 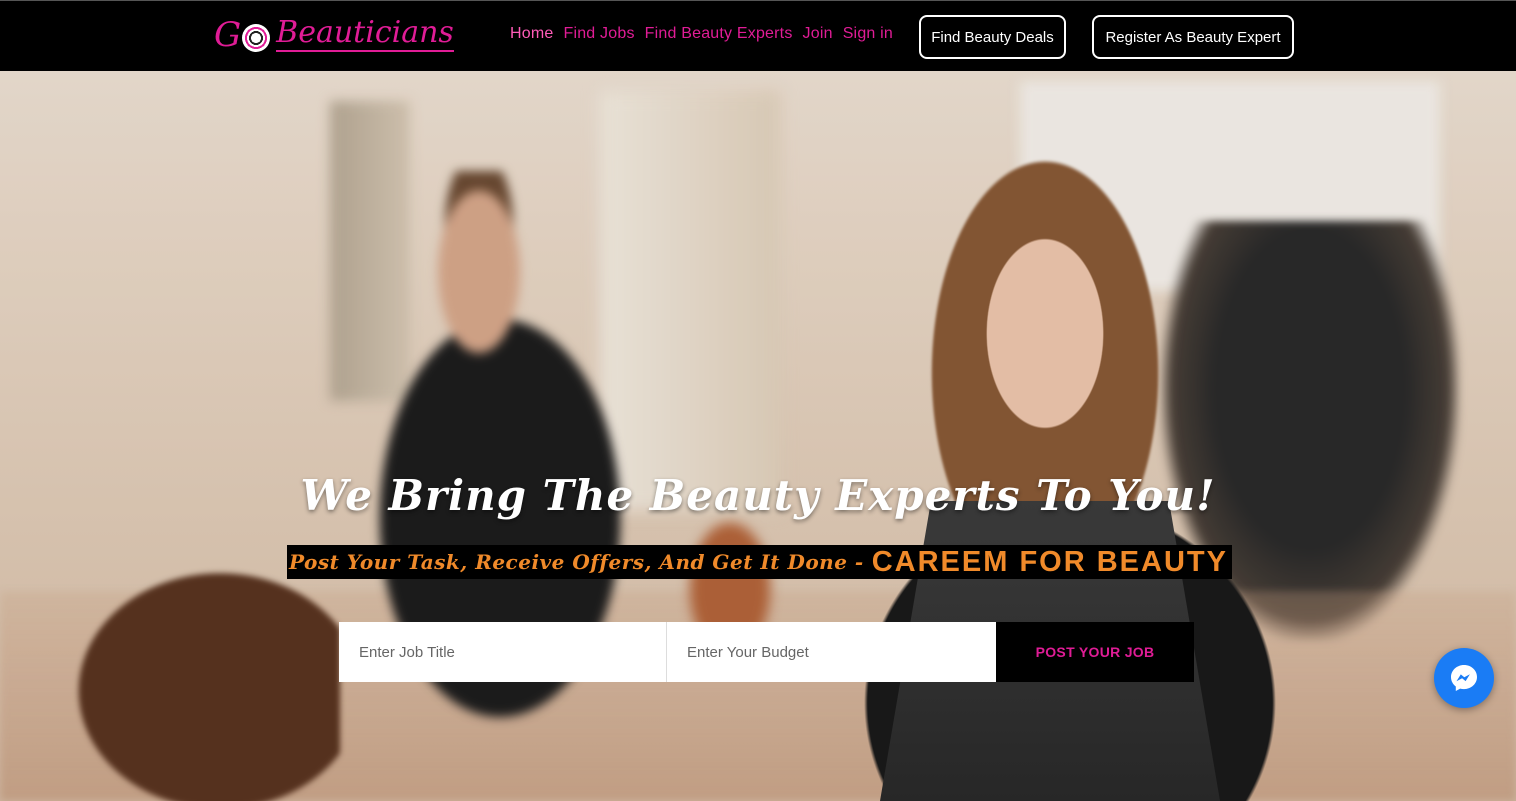 I want to click on hero-heading: We Bring The Beauty Experts To You!, so click(x=758, y=495).